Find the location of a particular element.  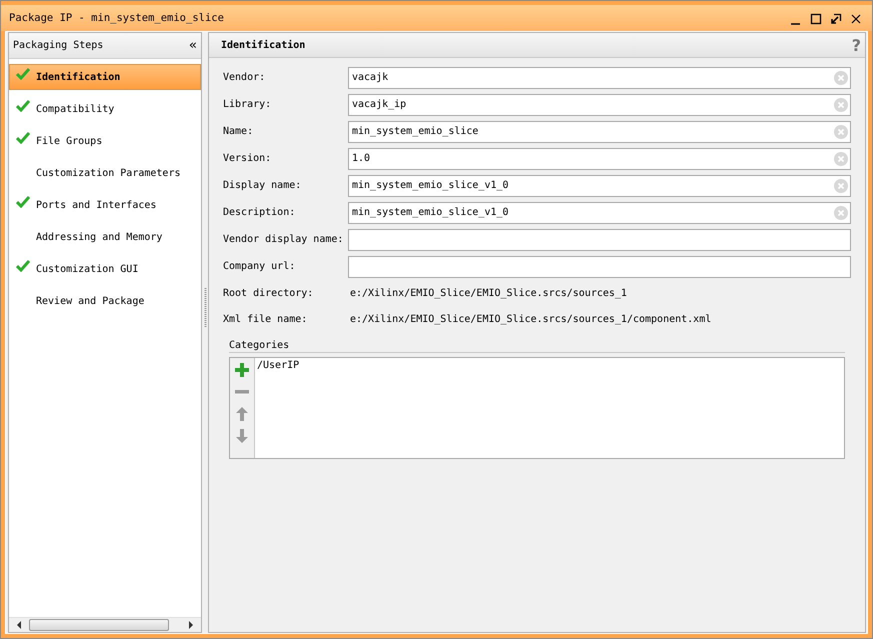

section-title: Categories is located at coordinates (537, 346).